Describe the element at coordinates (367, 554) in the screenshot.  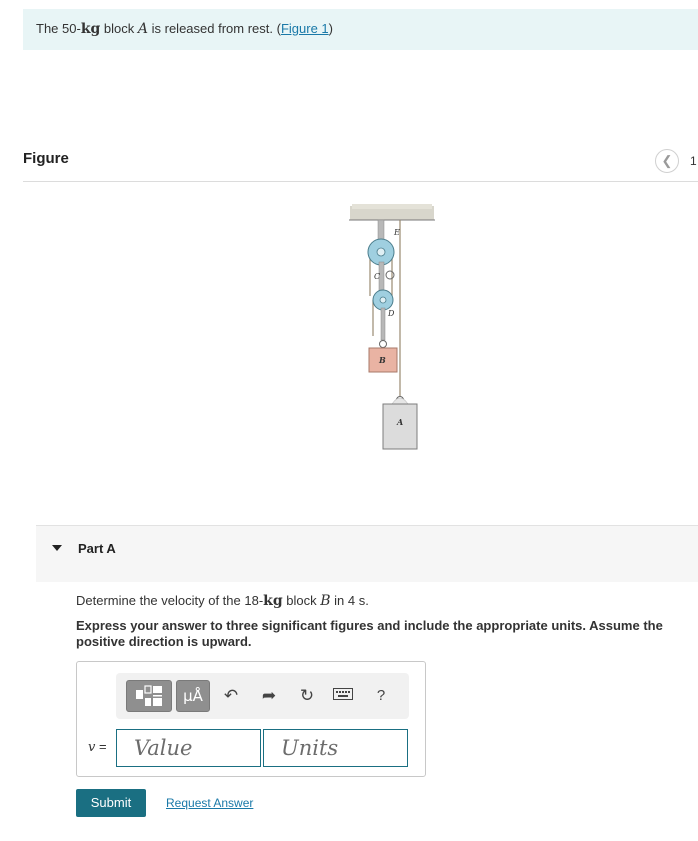
I see `part-a-header: Part A` at that location.